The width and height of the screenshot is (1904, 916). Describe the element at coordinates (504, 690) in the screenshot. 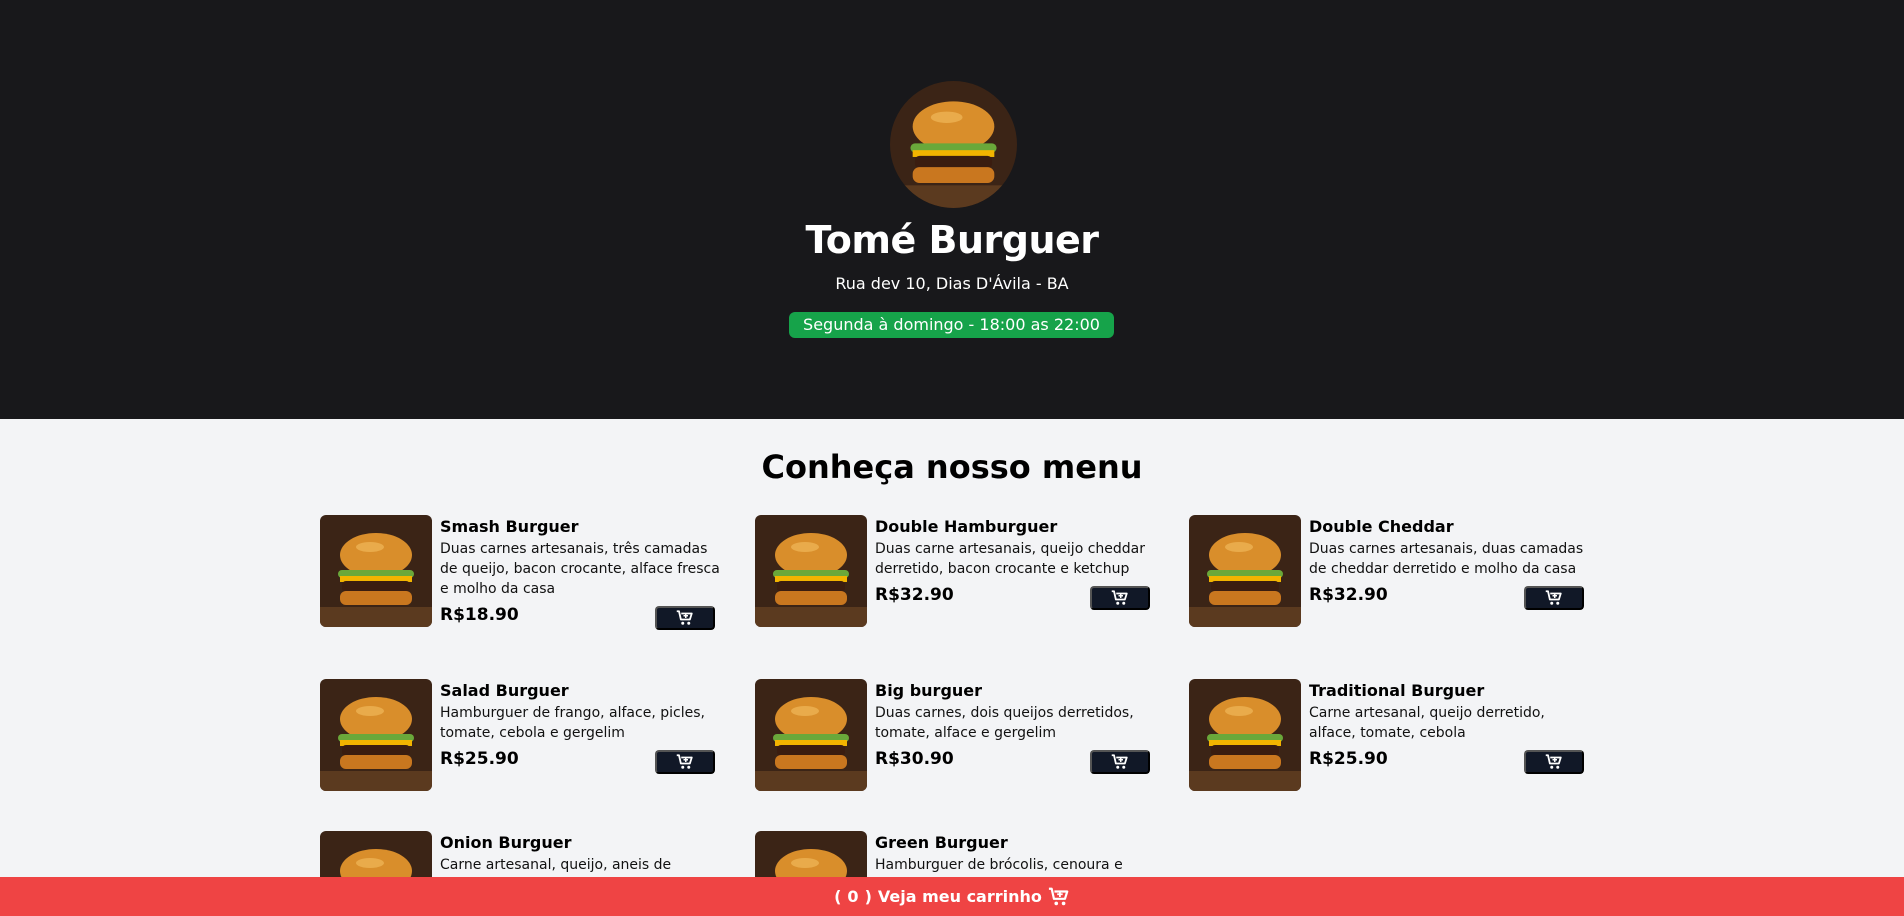

I see `menu-item-name: Salad Burguer` at that location.